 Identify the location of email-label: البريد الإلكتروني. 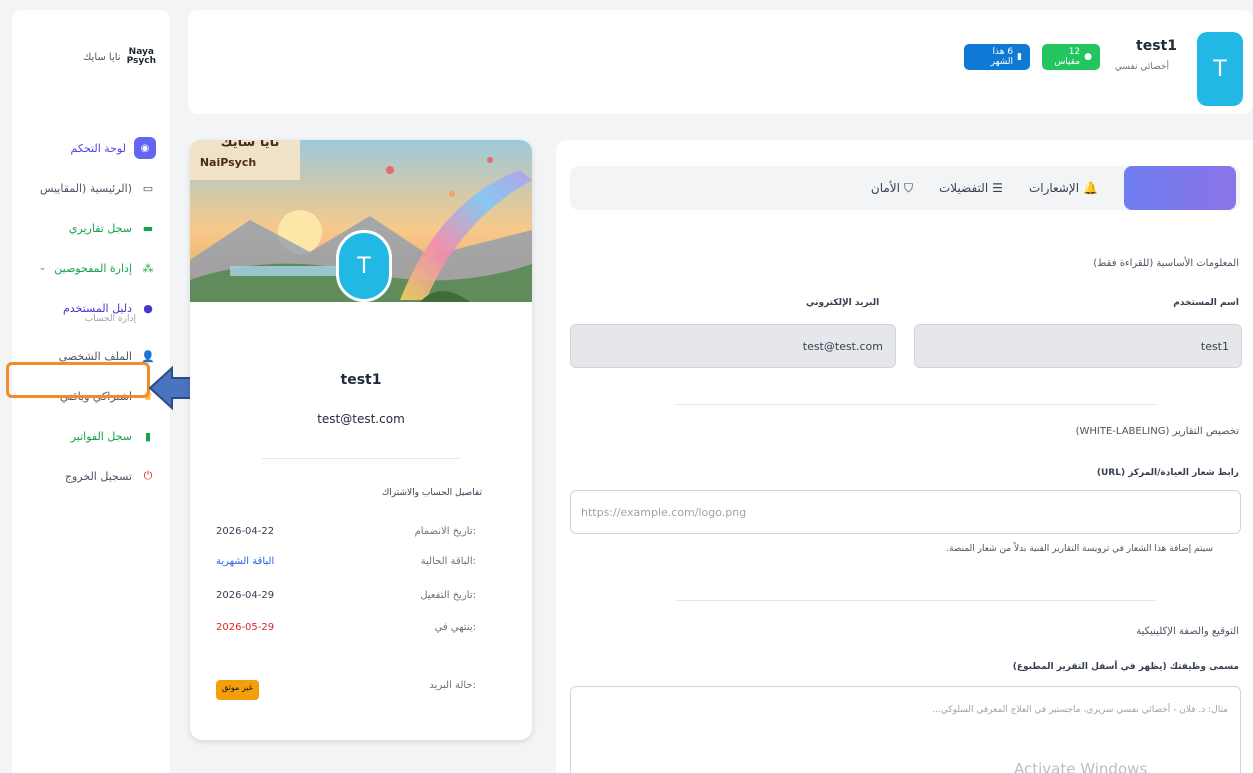
(843, 303).